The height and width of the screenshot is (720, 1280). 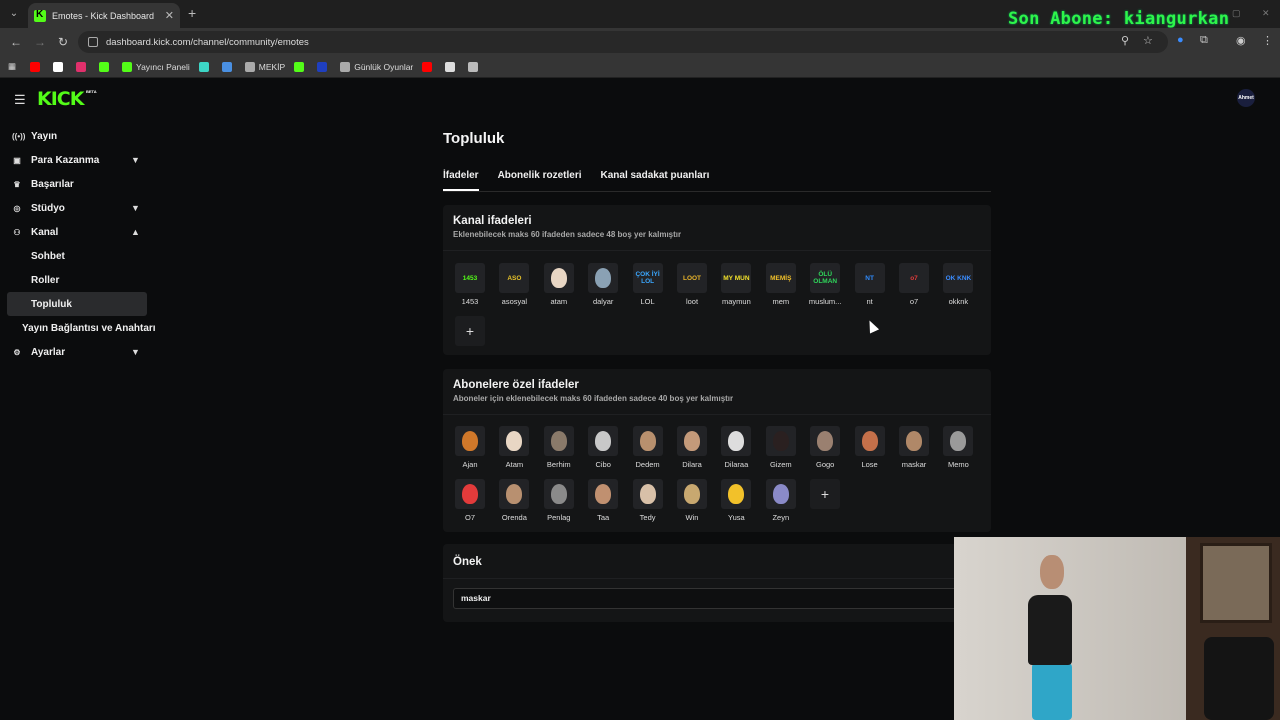 What do you see at coordinates (12, 66) in the screenshot?
I see `apps-grid-icon: ▦` at bounding box center [12, 66].